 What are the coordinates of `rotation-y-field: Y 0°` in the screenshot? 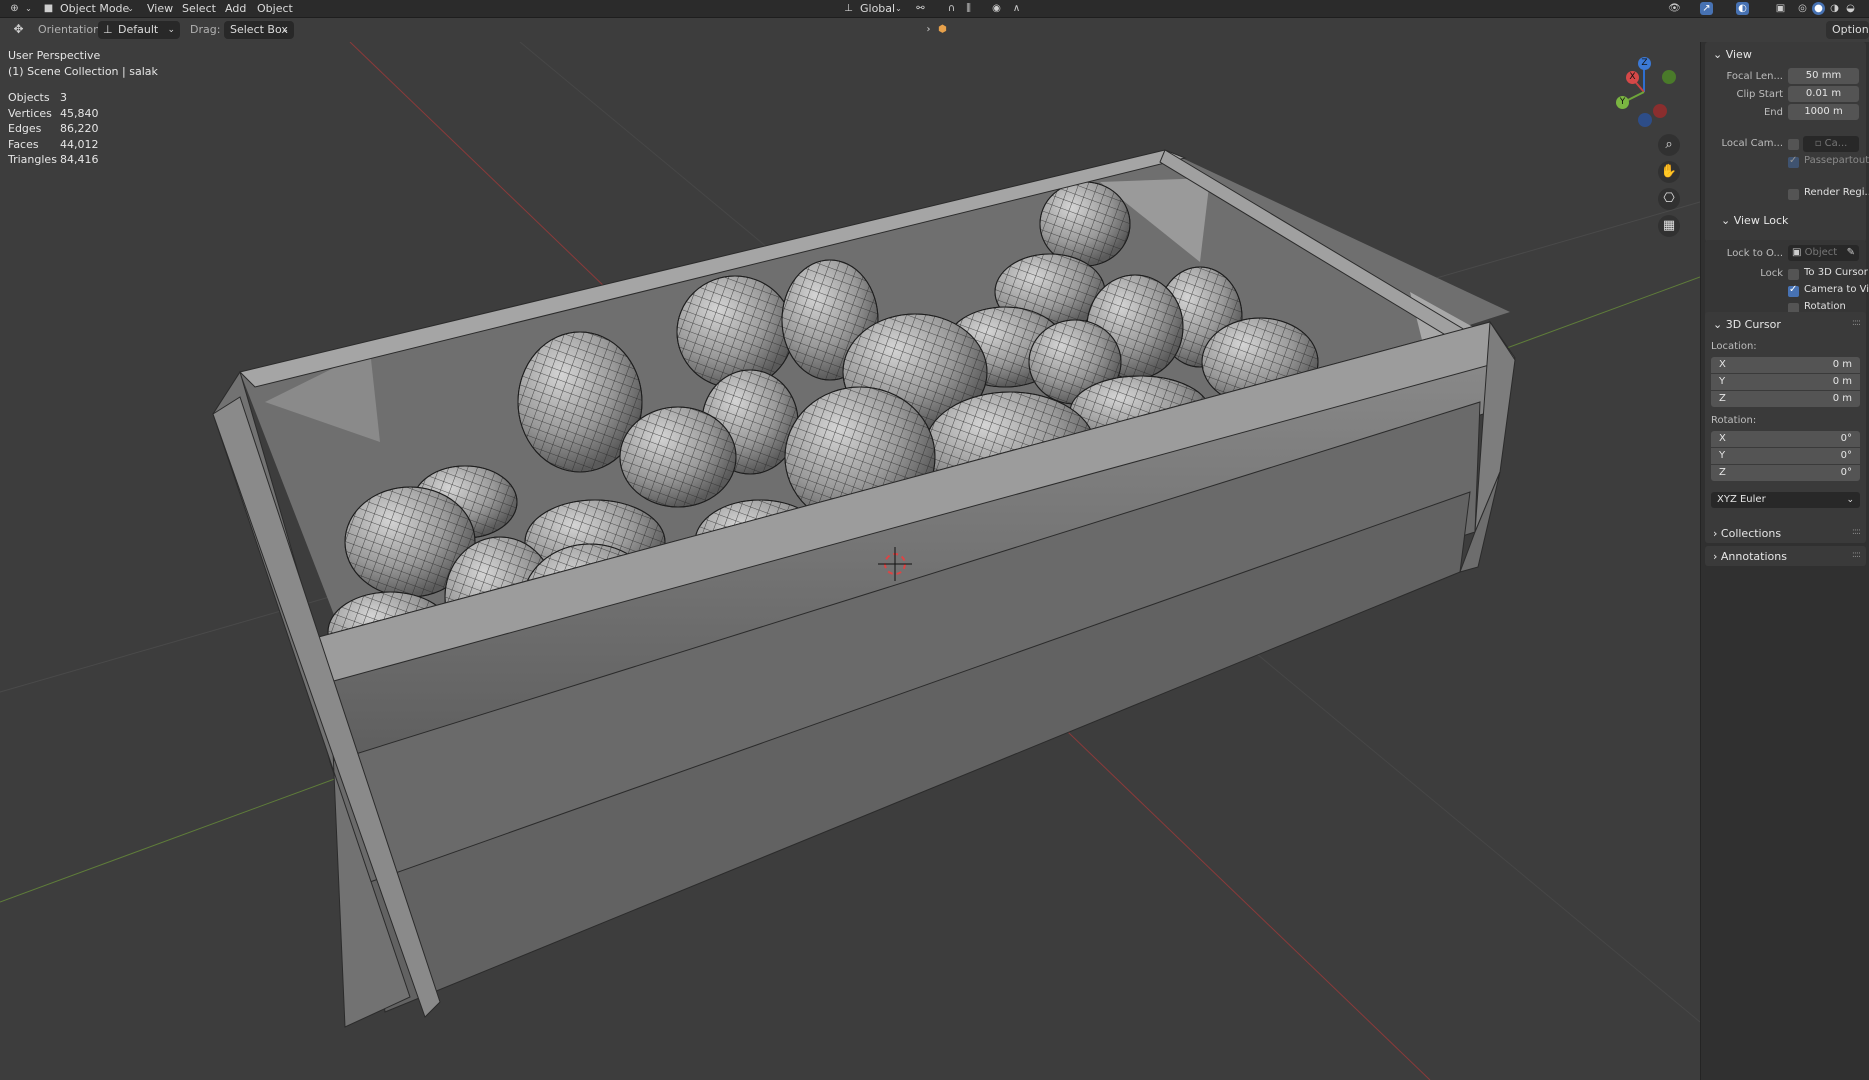 It's located at (1785, 456).